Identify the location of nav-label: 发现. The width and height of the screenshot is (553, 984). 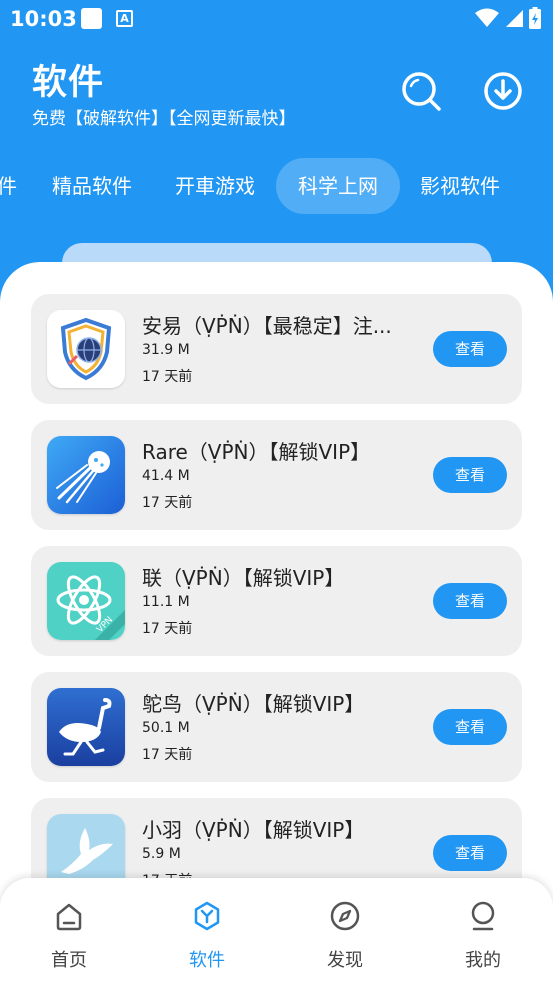
(345, 960).